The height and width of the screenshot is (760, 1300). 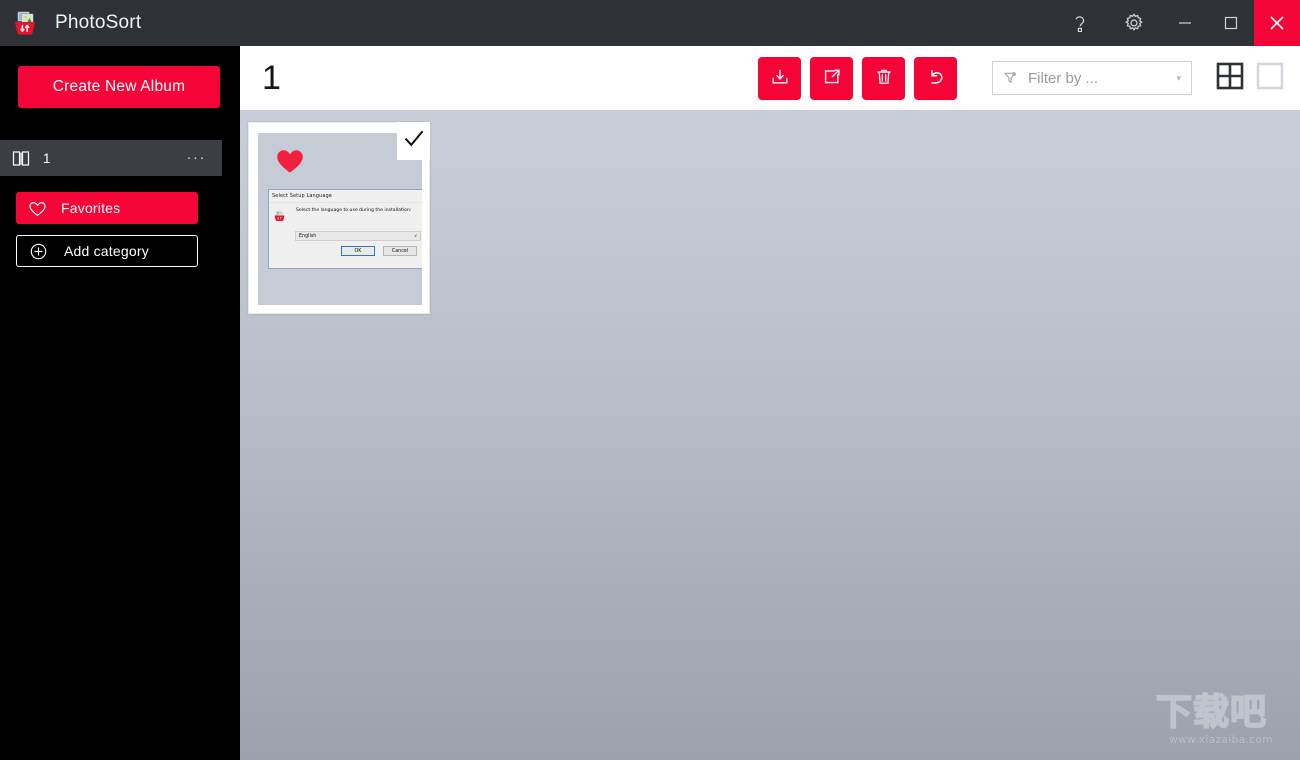 I want to click on sidebar-item-favorites: Favorites, so click(x=107, y=208).